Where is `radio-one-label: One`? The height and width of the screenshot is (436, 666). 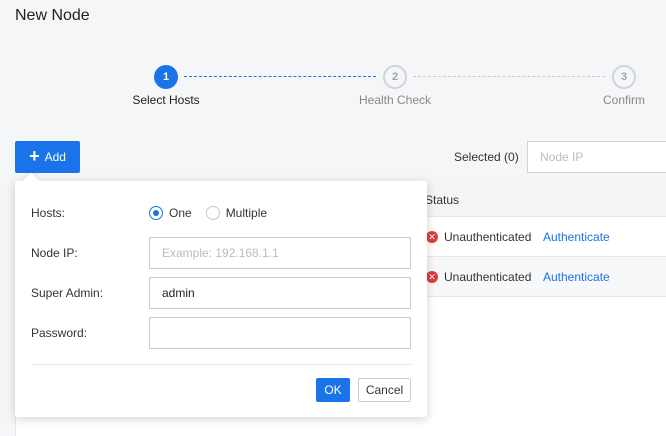
radio-one-label: One is located at coordinates (180, 213).